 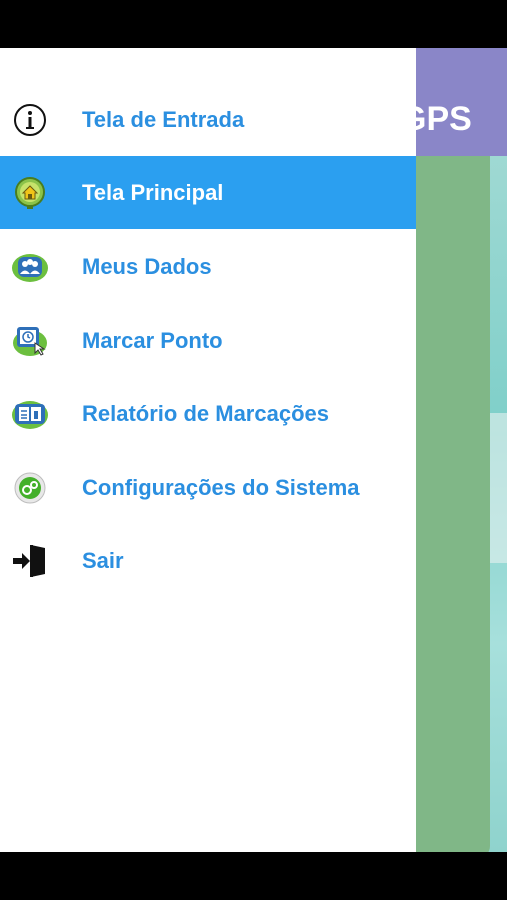 I want to click on background-strip, so click(x=498, y=488).